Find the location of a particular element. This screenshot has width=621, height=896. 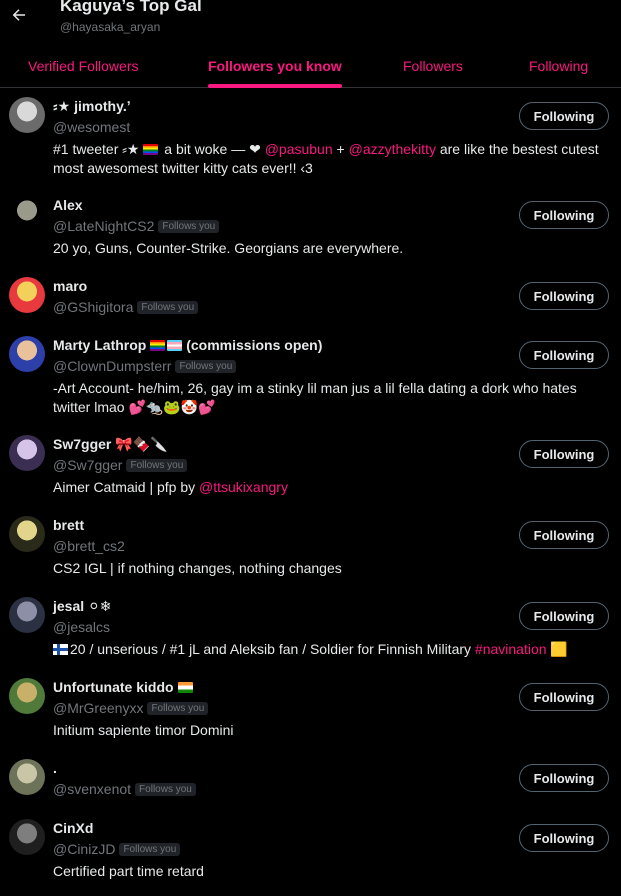

bio-text: Initium sapiente timor Domini is located at coordinates (143, 730).